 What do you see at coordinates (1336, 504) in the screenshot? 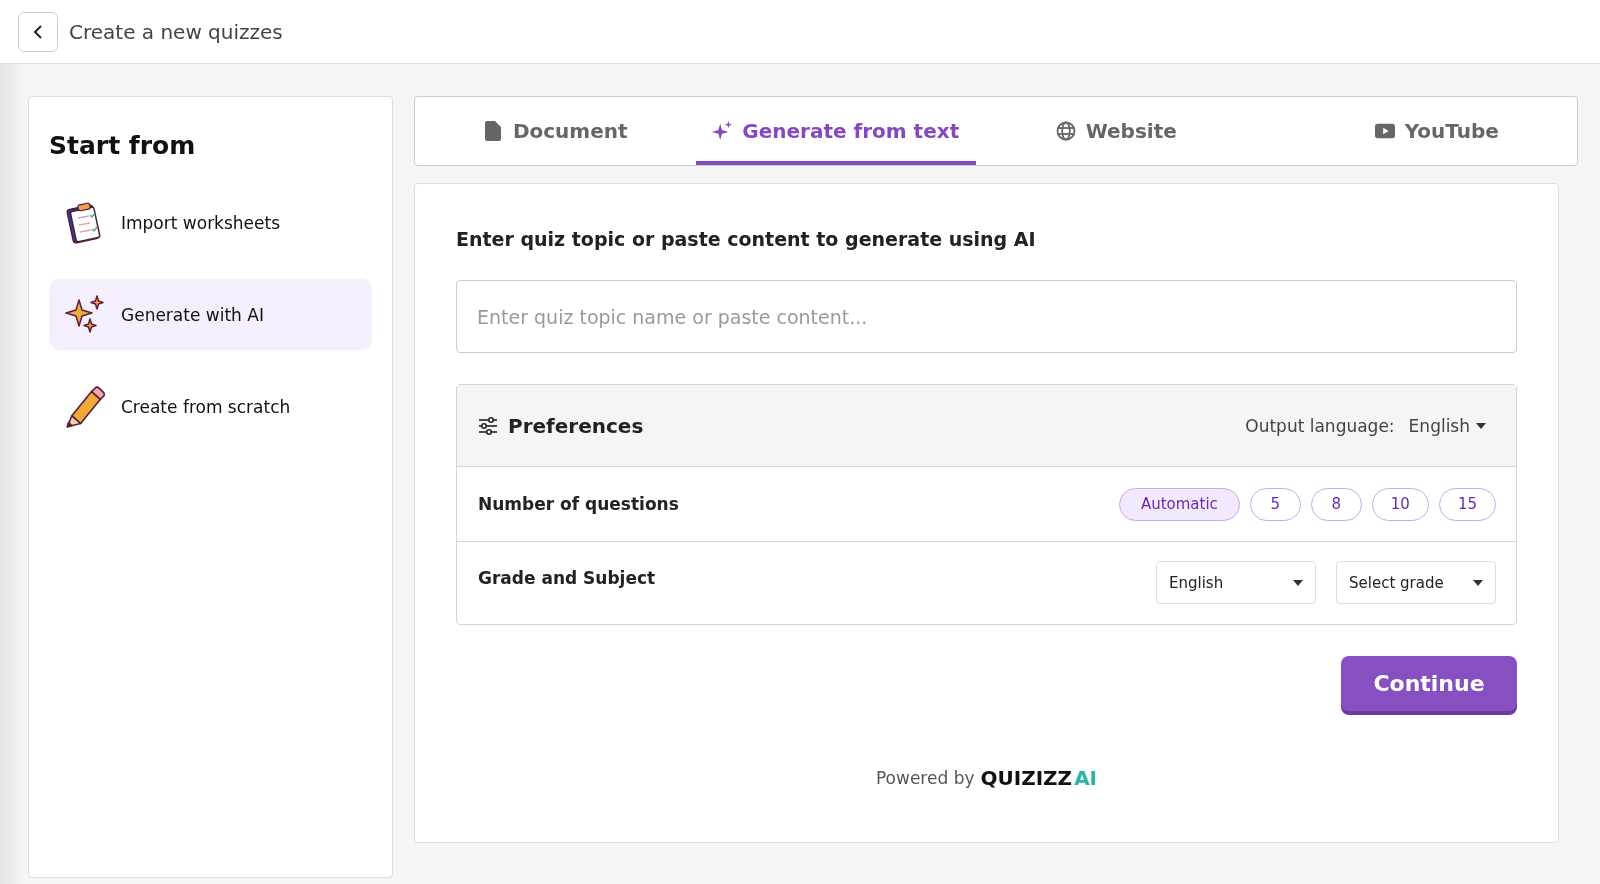
I see `question-count-option: 8` at bounding box center [1336, 504].